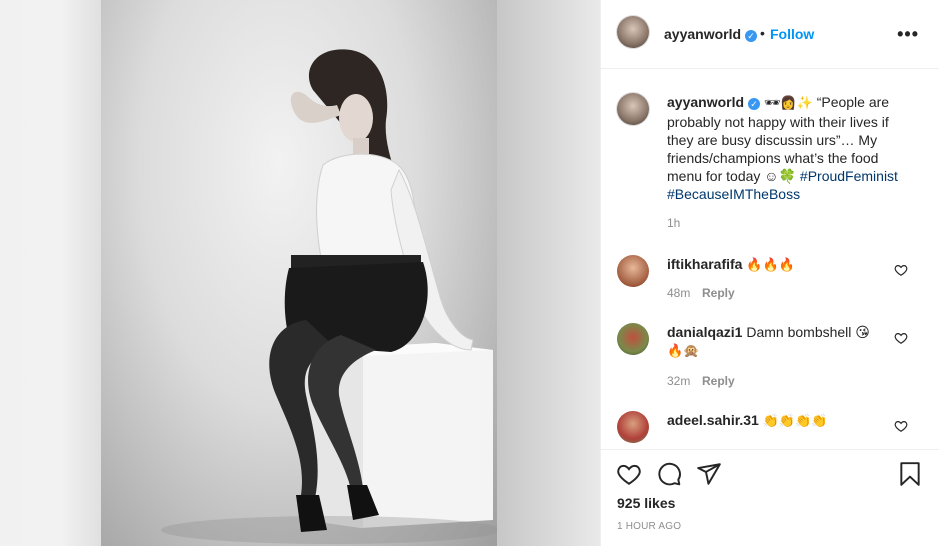 This screenshot has height=546, width=939. Describe the element at coordinates (704, 264) in the screenshot. I see `comment-username: iftikharafifa` at that location.